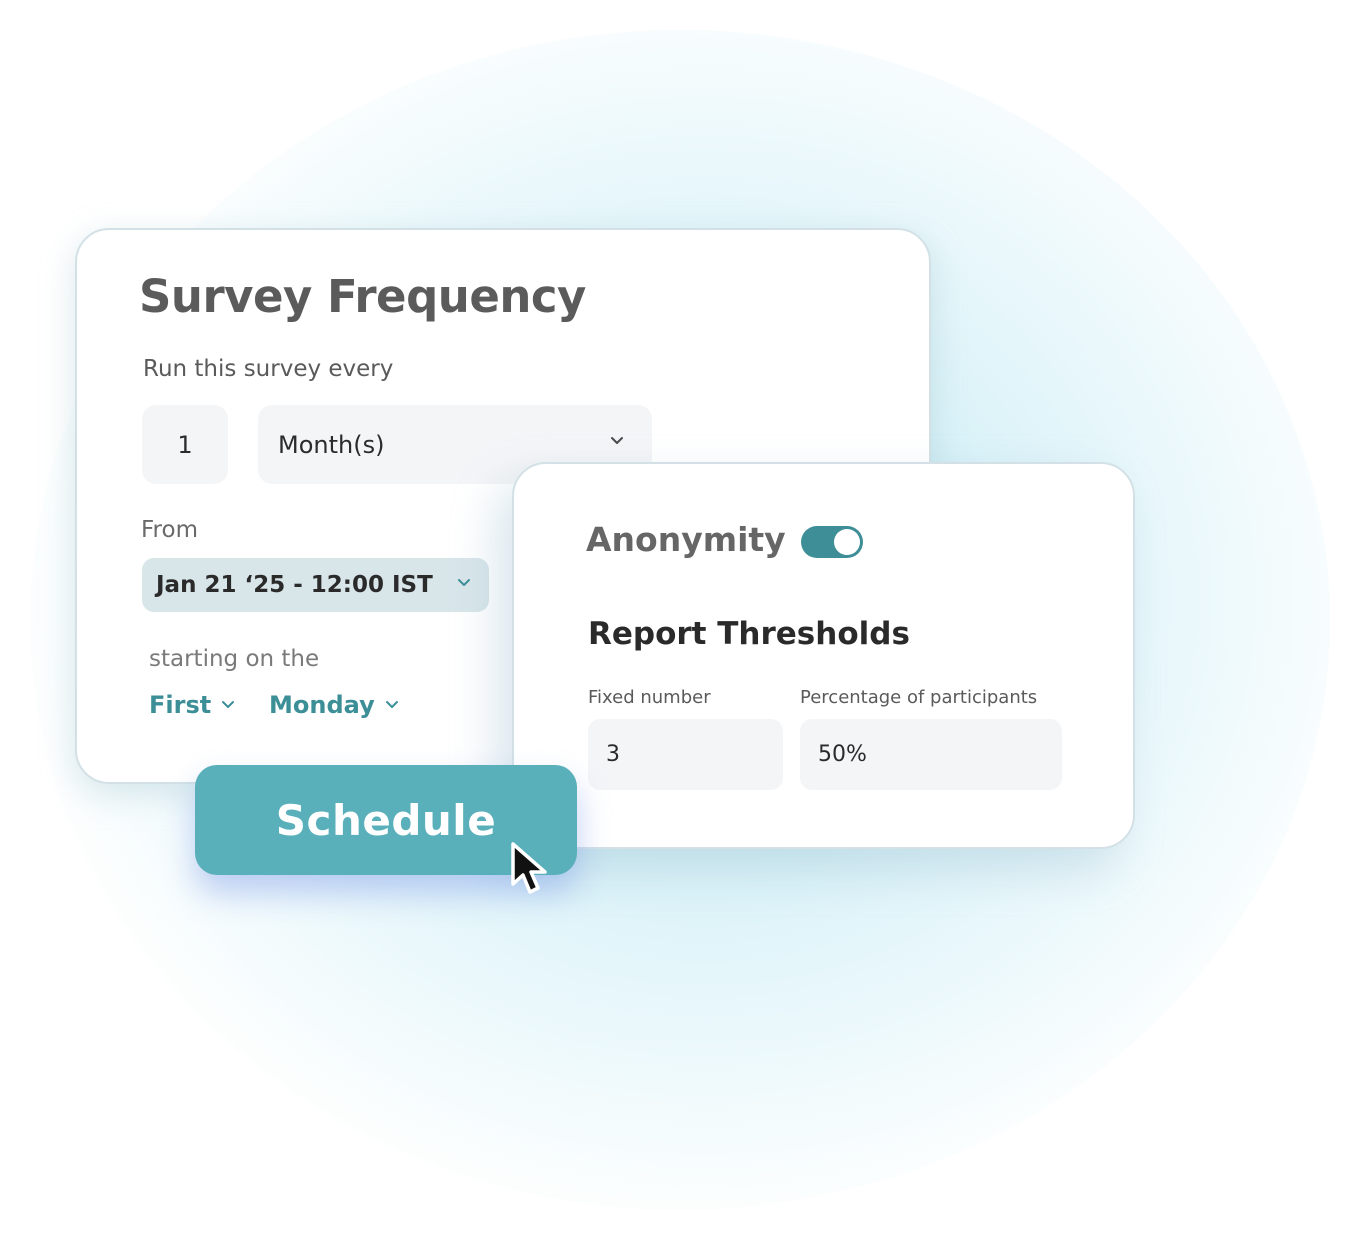 The width and height of the screenshot is (1361, 1236). What do you see at coordinates (169, 530) in the screenshot?
I see `from-label: From` at bounding box center [169, 530].